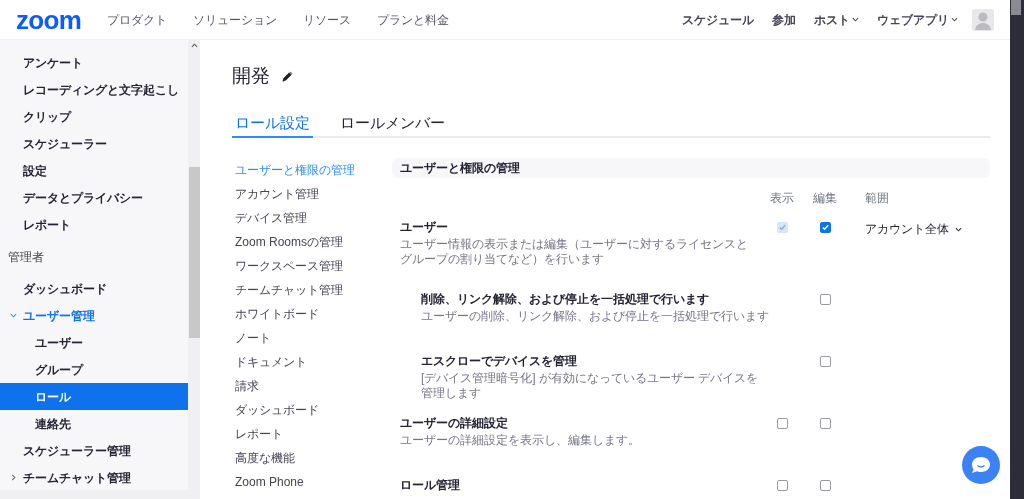 The image size is (1024, 499). Describe the element at coordinates (718, 19) in the screenshot. I see `nav-link: スケジュール` at that location.